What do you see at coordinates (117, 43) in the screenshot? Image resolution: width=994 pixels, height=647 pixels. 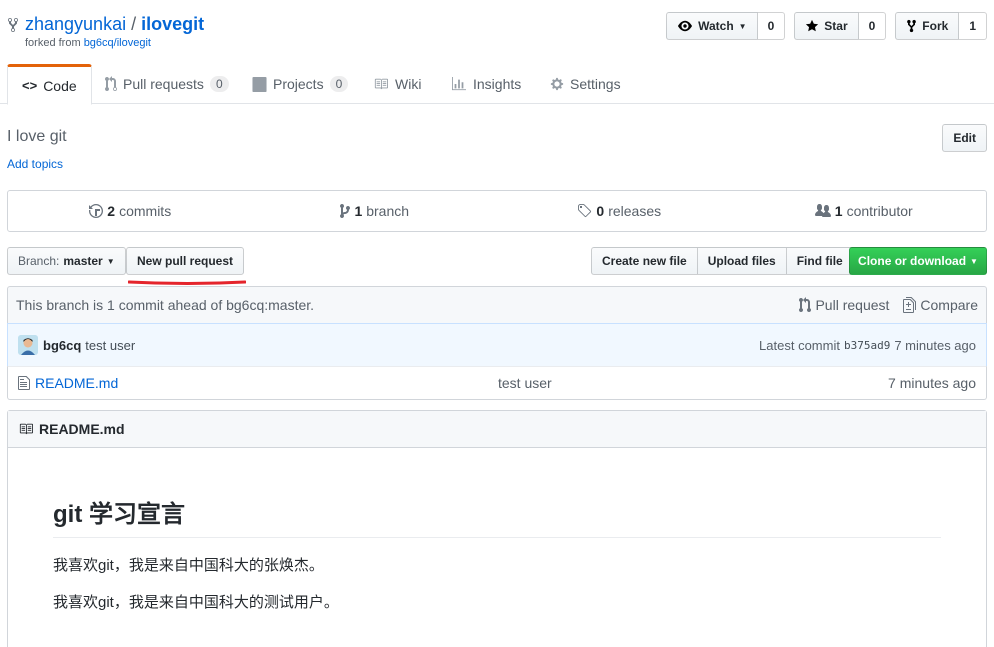 I see `forked-from-link: bg6cq/ilovegit` at bounding box center [117, 43].